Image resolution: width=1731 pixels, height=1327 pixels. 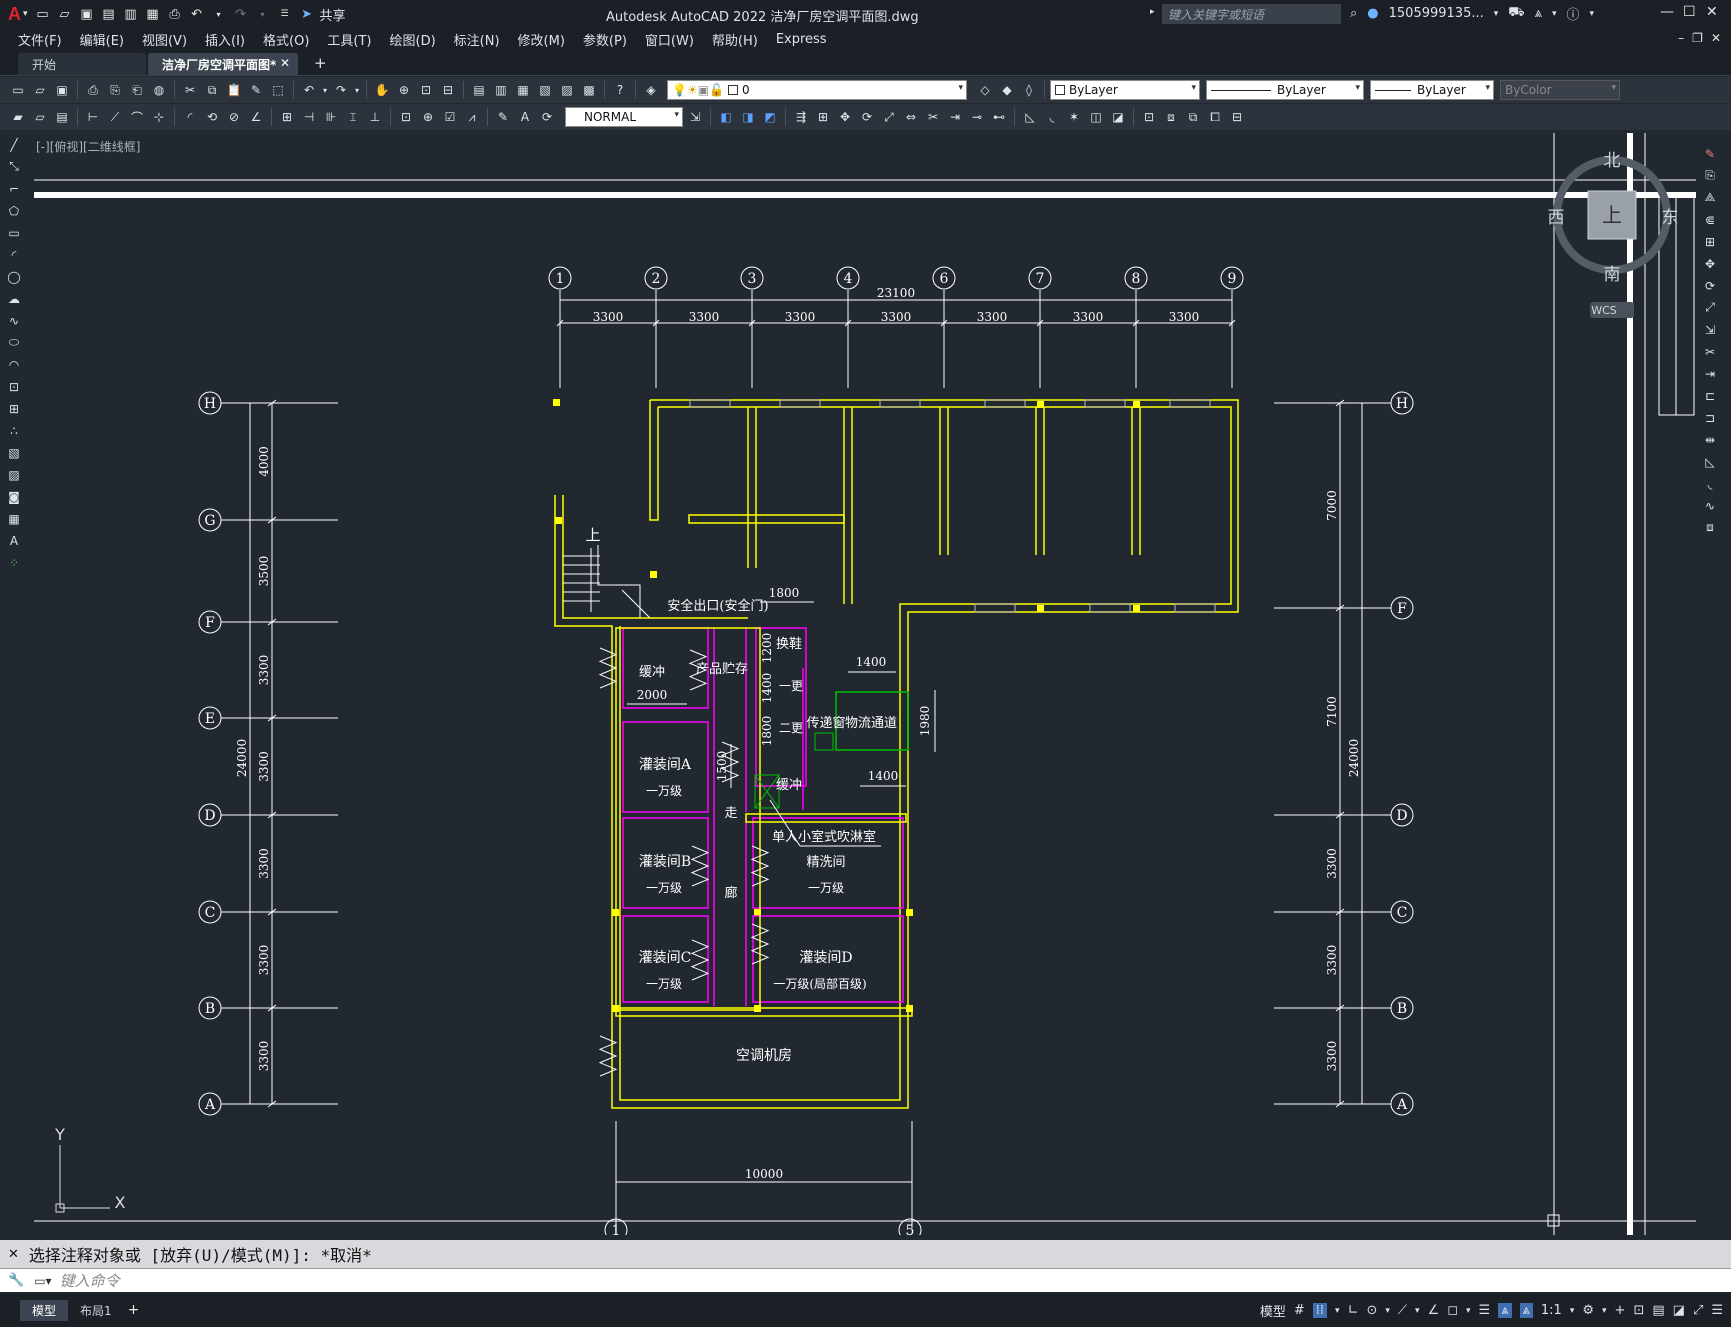 I want to click on zoom-previous-icon: ⊟, so click(x=448, y=90).